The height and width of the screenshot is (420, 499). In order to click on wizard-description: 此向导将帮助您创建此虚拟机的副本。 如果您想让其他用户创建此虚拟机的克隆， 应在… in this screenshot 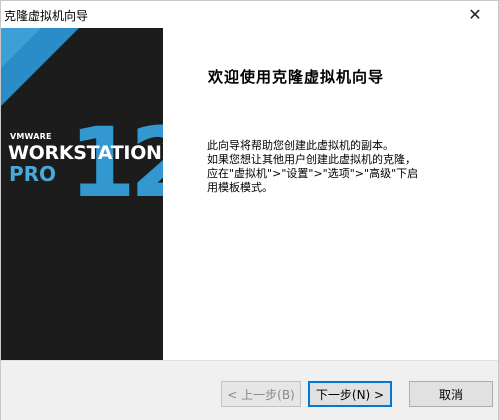, I will do `click(327, 167)`.